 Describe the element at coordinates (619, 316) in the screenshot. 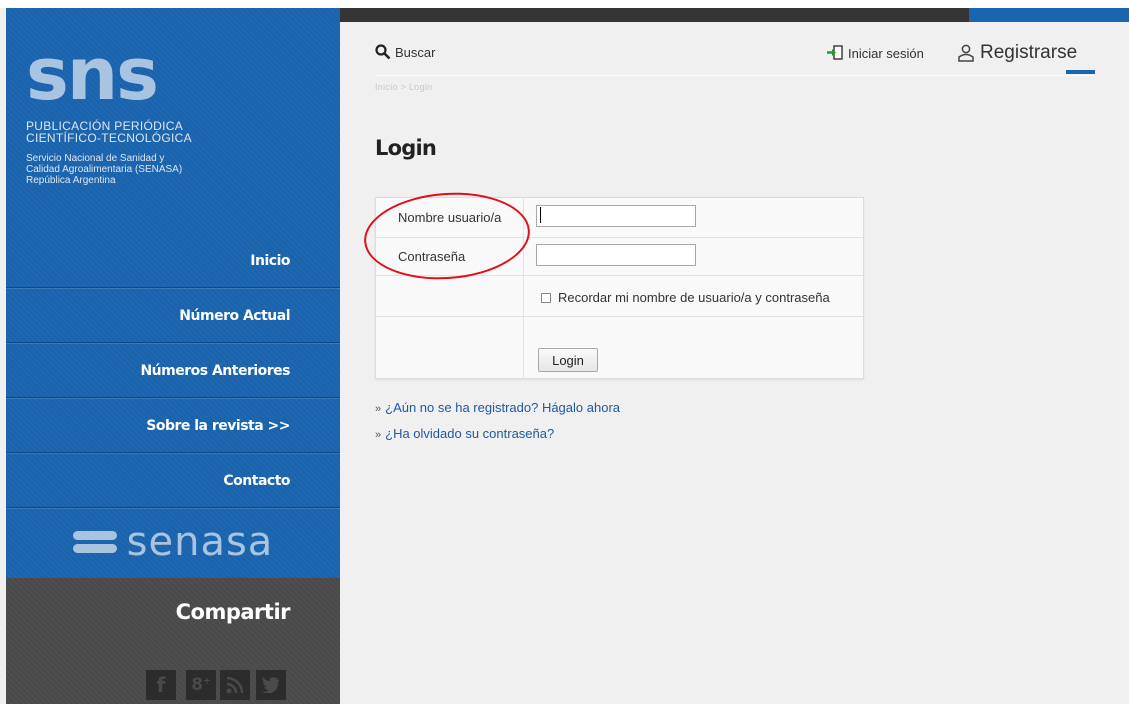

I see `form-row-divider` at that location.